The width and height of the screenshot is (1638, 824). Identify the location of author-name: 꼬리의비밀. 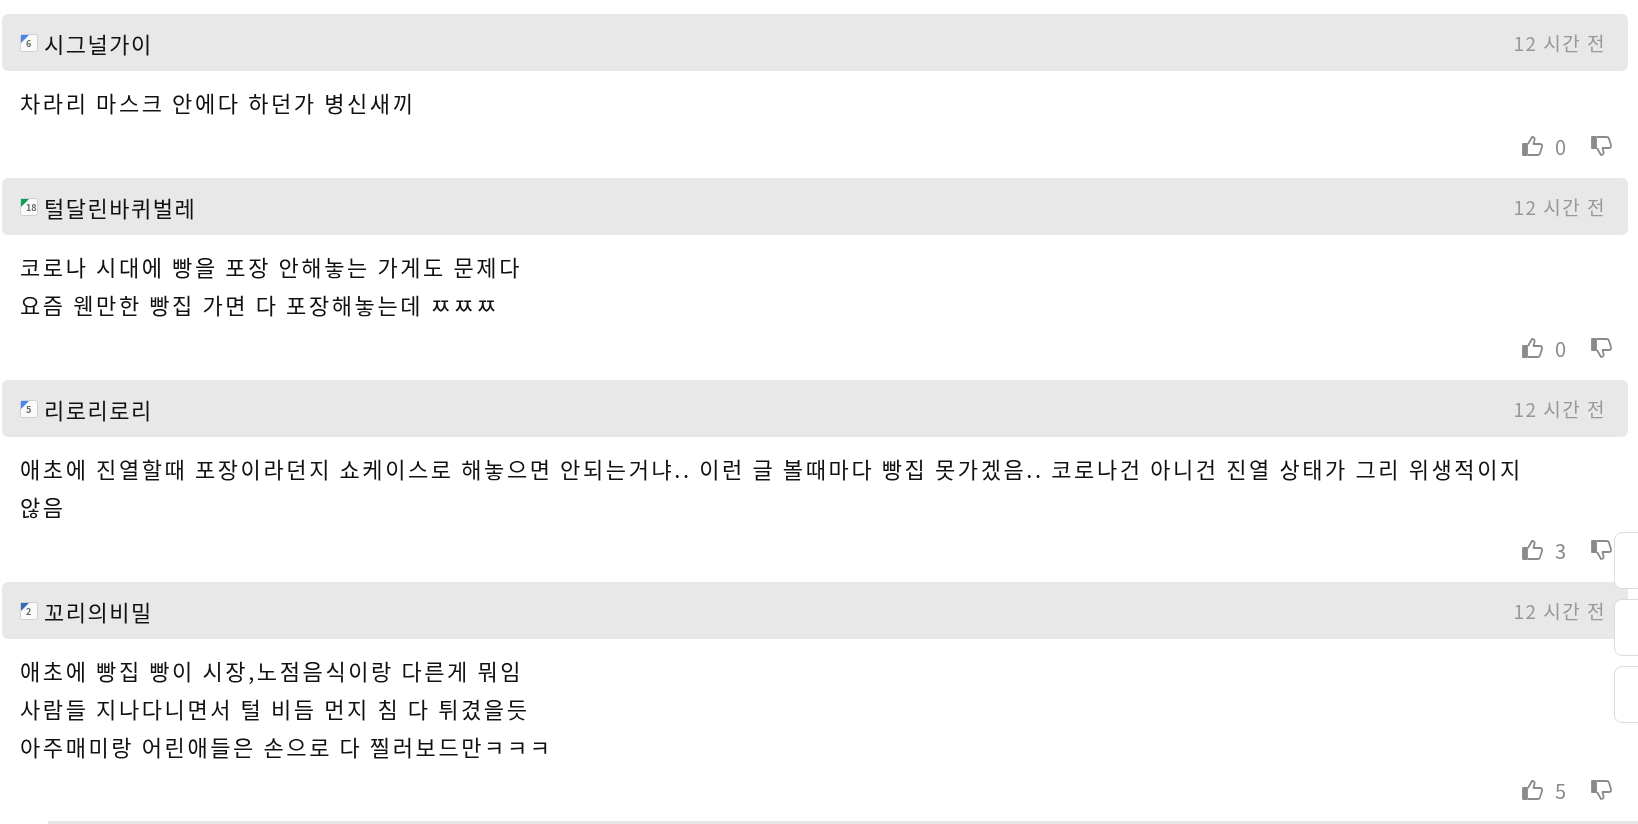
(98, 610).